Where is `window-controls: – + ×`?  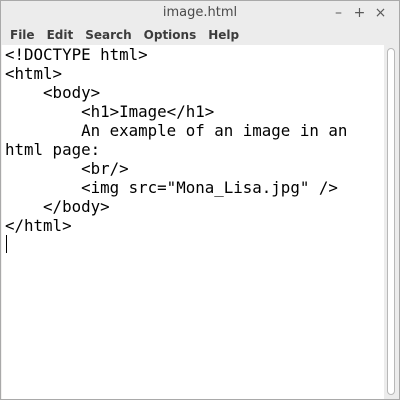 window-controls: – + × is located at coordinates (359, 13).